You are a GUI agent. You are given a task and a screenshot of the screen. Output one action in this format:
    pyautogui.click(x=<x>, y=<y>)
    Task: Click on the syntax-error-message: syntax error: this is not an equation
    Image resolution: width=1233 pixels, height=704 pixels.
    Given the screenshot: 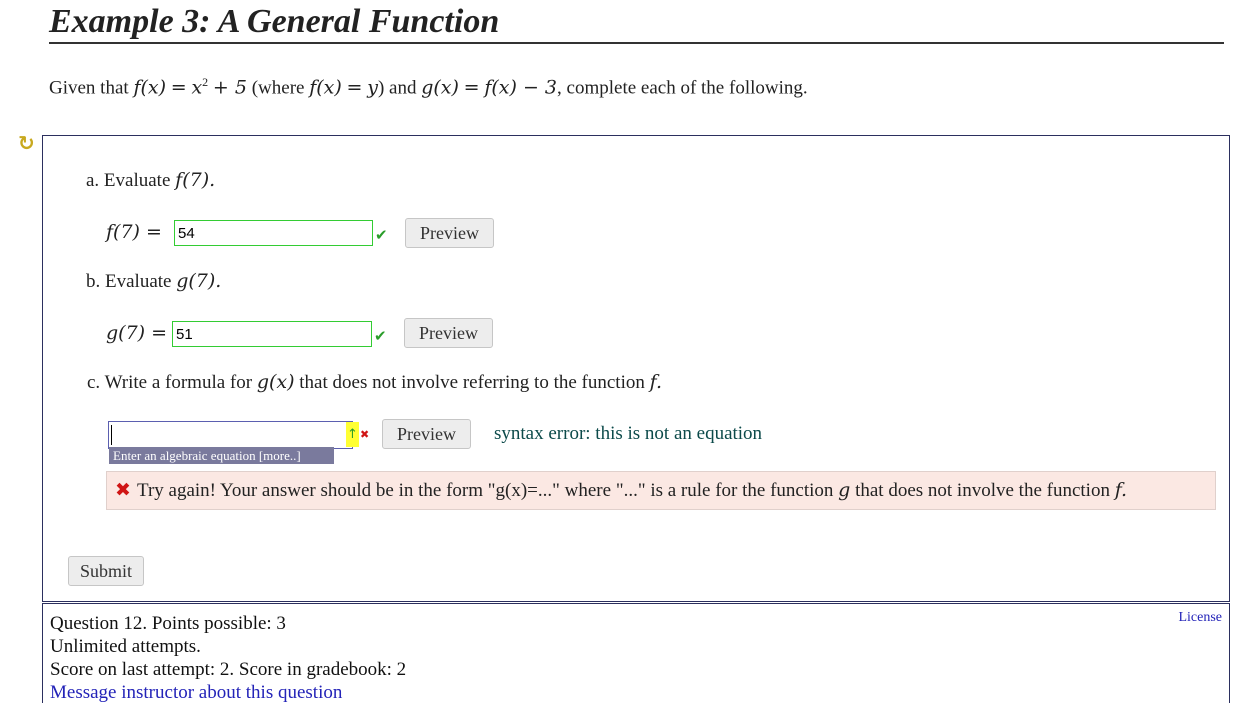 What is the action you would take?
    pyautogui.click(x=628, y=433)
    